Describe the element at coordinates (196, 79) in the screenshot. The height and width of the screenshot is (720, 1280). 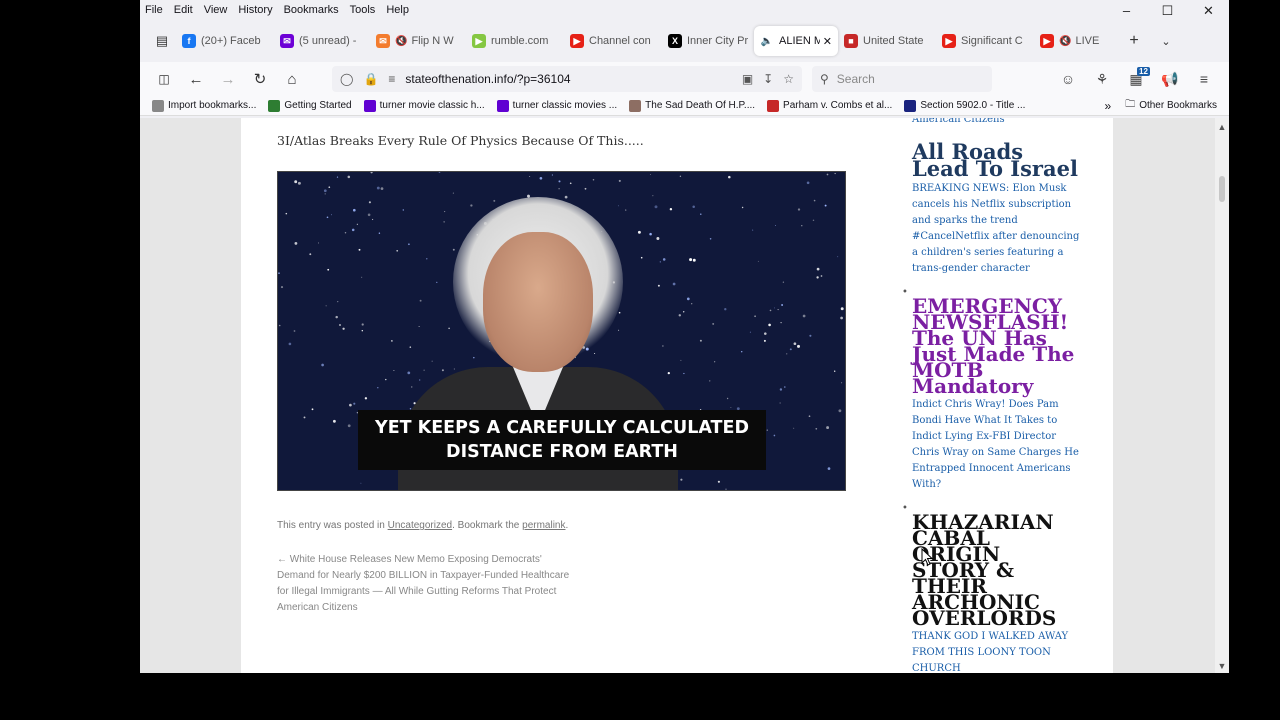
I see `back-button: ←` at that location.